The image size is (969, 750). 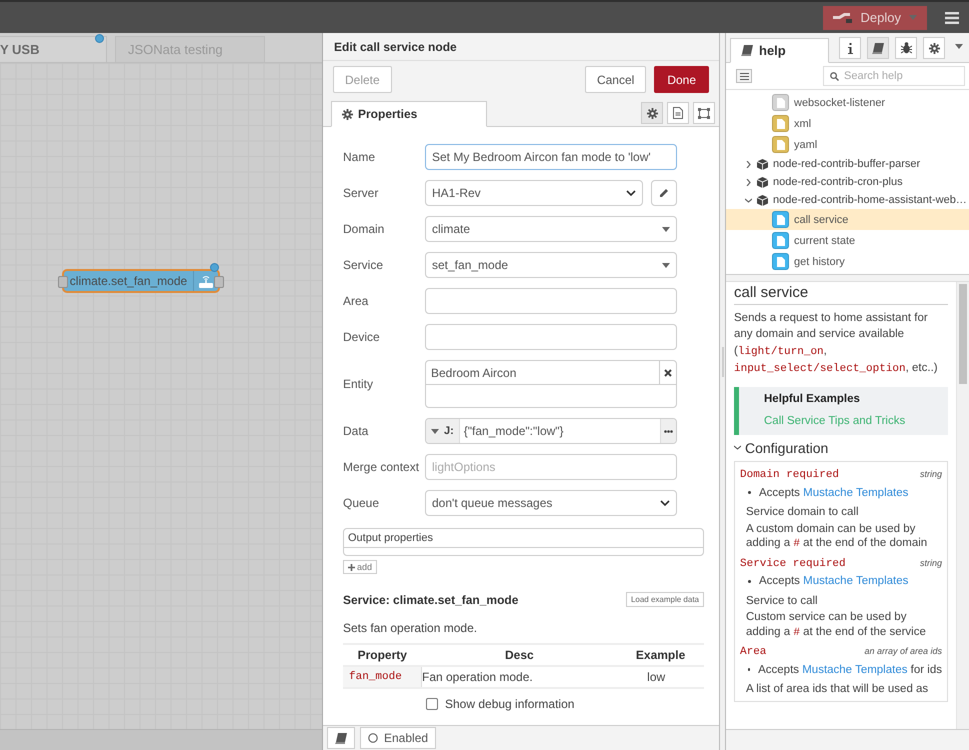 What do you see at coordinates (551, 157) in the screenshot?
I see `text-field: Set My Bedroom Aircon fan mode to 'low'` at bounding box center [551, 157].